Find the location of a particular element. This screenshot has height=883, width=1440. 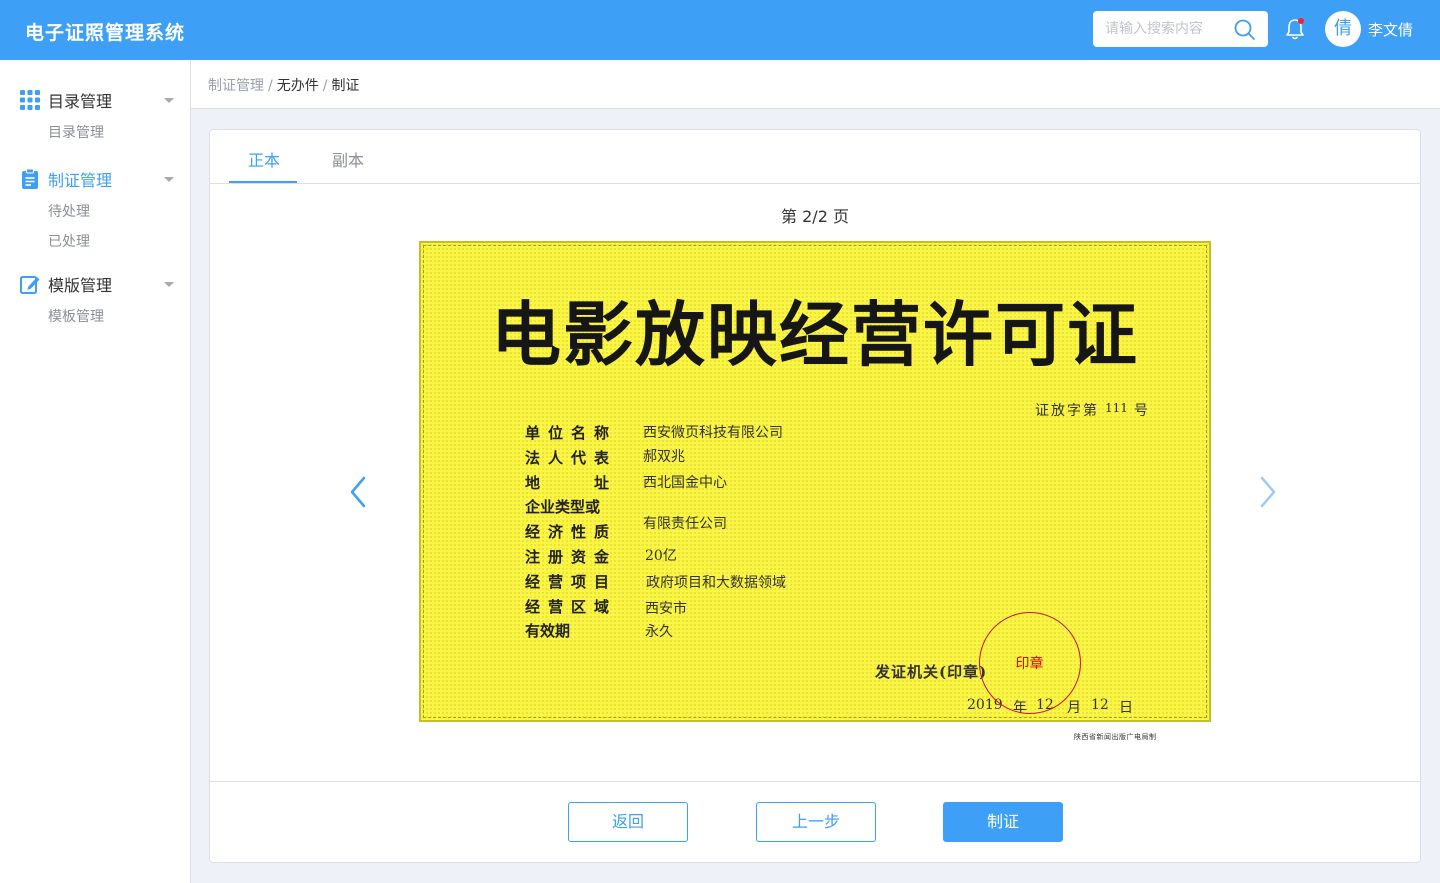

menu-head-template: 模版管理 is located at coordinates (95, 284).